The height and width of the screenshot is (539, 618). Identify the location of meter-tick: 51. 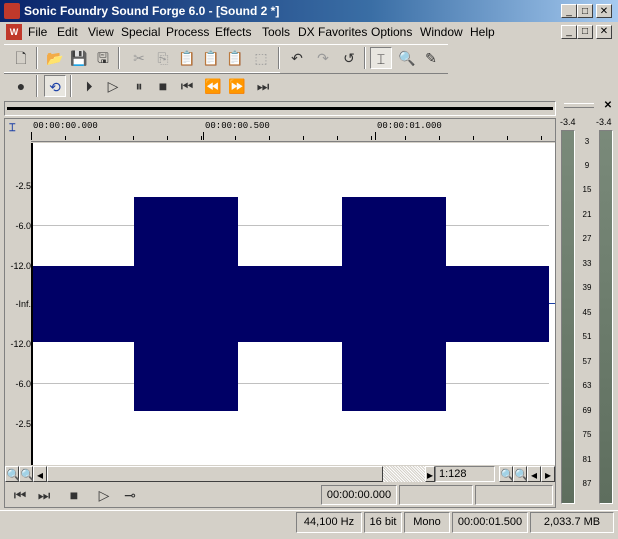
(587, 336).